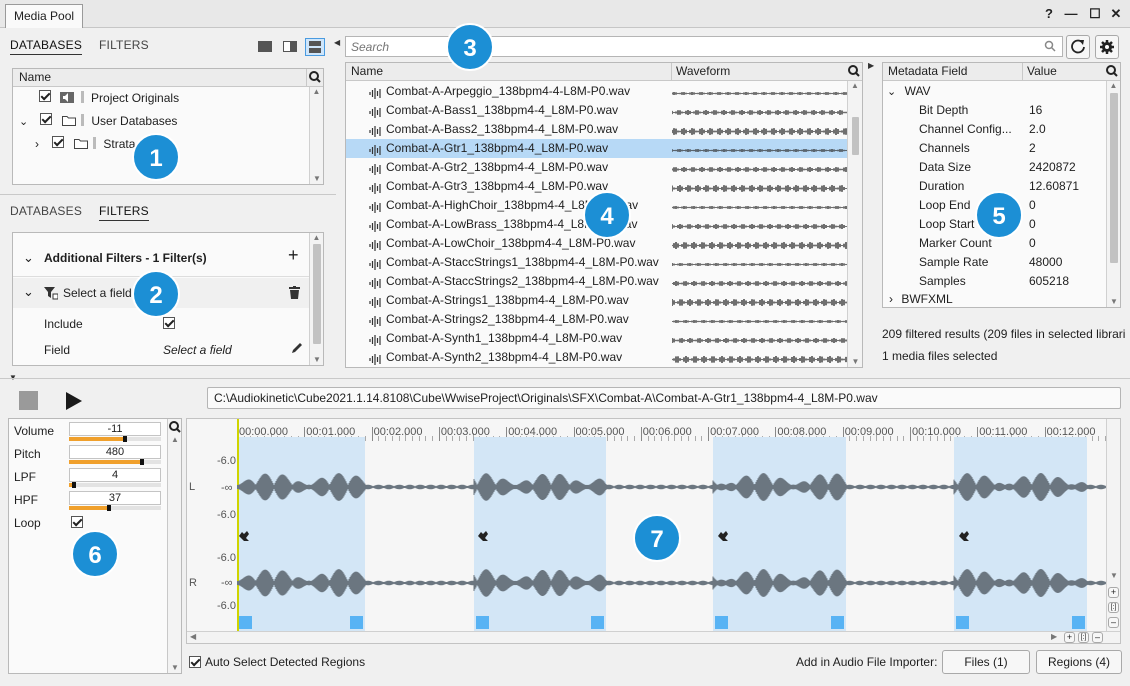 The image size is (1130, 686). What do you see at coordinates (921, 299) in the screenshot?
I see `metadata-group-bwfxml: › BWFXML` at bounding box center [921, 299].